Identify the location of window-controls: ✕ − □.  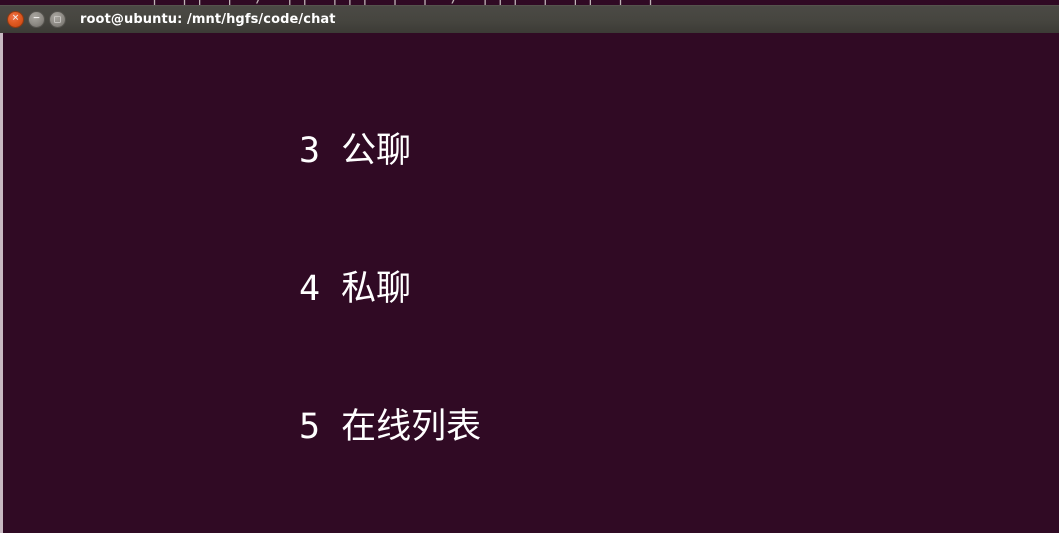
(36, 19).